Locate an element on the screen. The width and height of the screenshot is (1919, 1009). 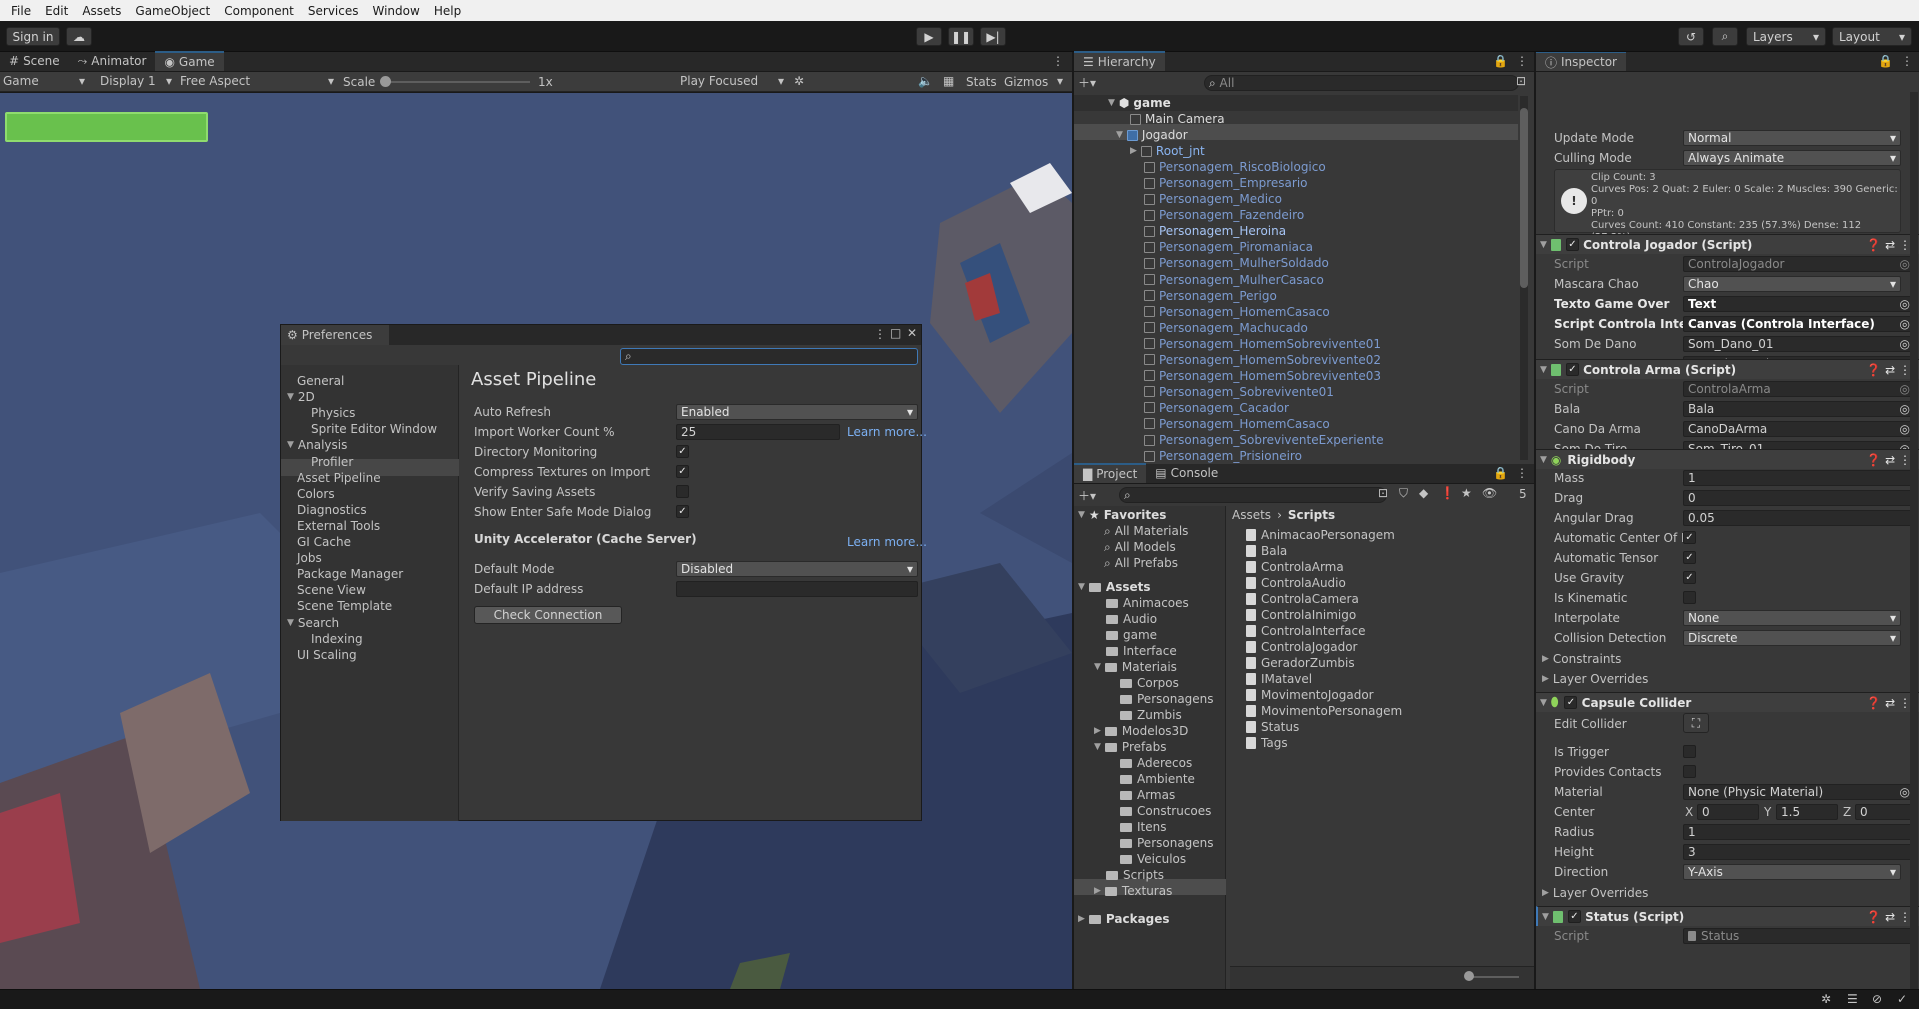
tab-hierarchy: ☰ Hierarchy is located at coordinates (1119, 61).